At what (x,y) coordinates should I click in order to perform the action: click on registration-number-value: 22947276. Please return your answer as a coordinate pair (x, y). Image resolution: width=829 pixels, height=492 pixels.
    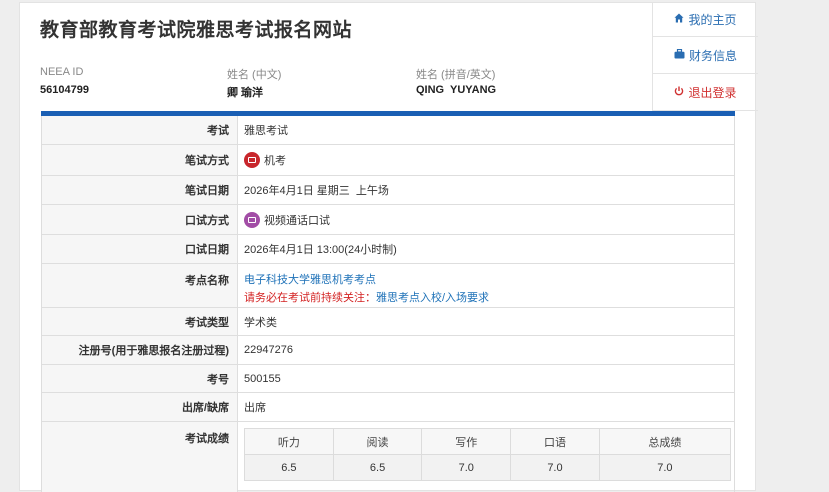
    Looking at the image, I should click on (268, 350).